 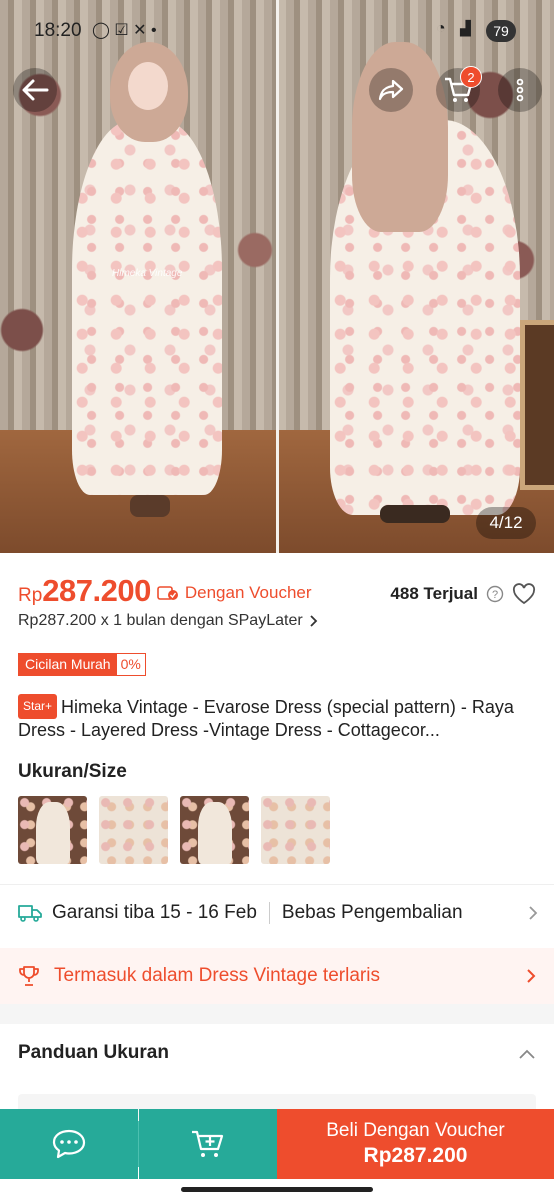 What do you see at coordinates (174, 830) in the screenshot?
I see `variant-thumbnails` at bounding box center [174, 830].